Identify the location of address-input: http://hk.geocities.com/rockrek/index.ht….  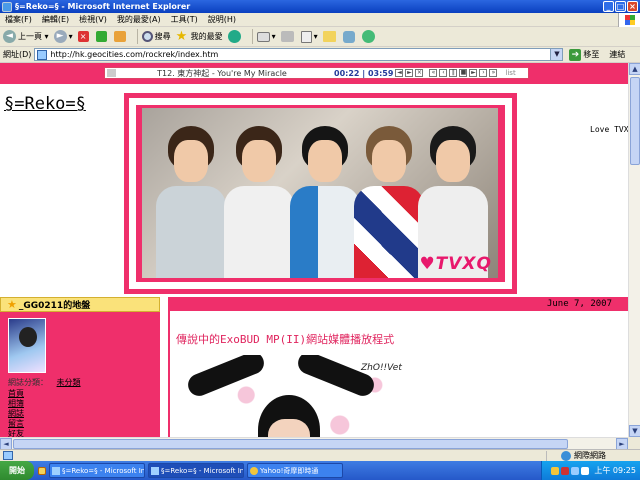
(299, 54).